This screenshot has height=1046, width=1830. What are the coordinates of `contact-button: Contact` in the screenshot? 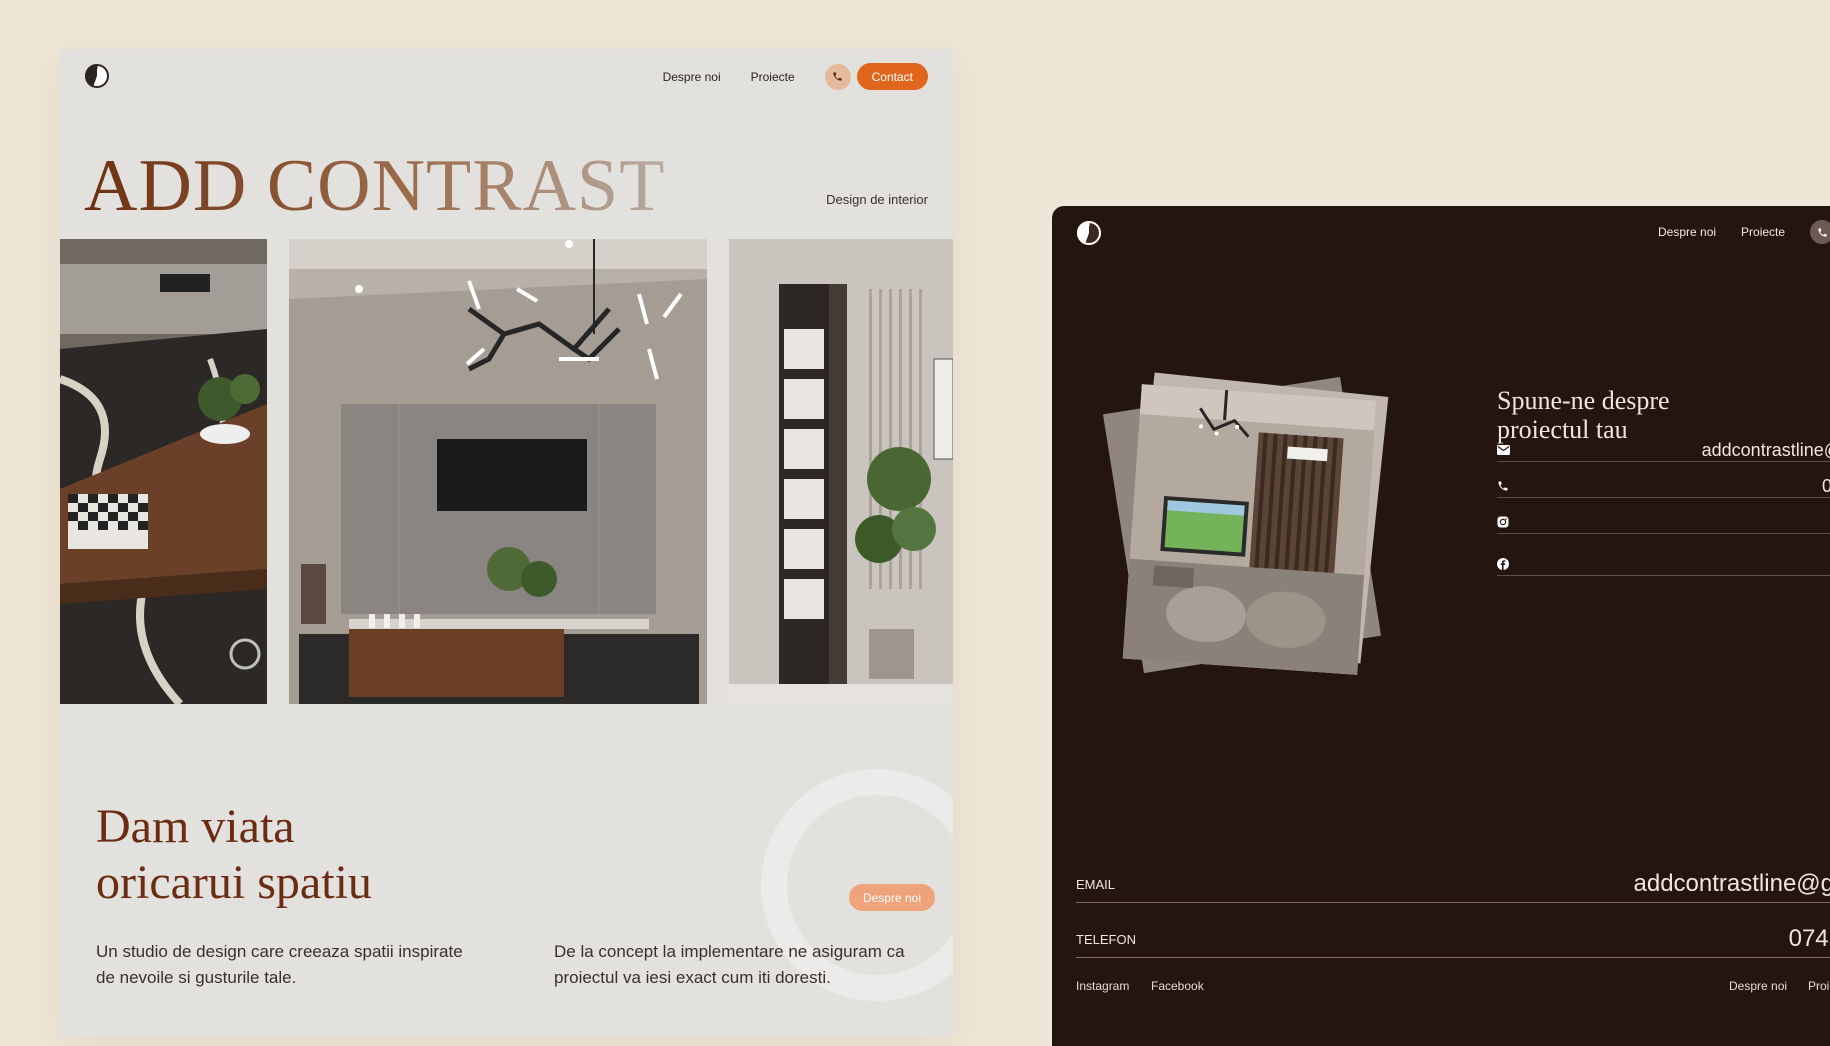 It's located at (892, 76).